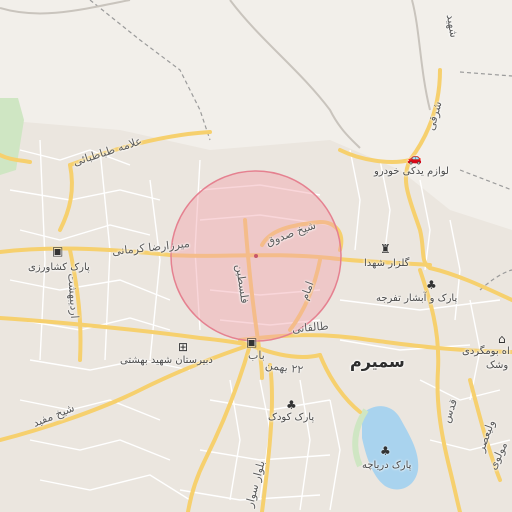 This screenshot has height=512, width=512. What do you see at coordinates (502, 339) in the screenshot?
I see `hotel-icon: ⌂` at bounding box center [502, 339].